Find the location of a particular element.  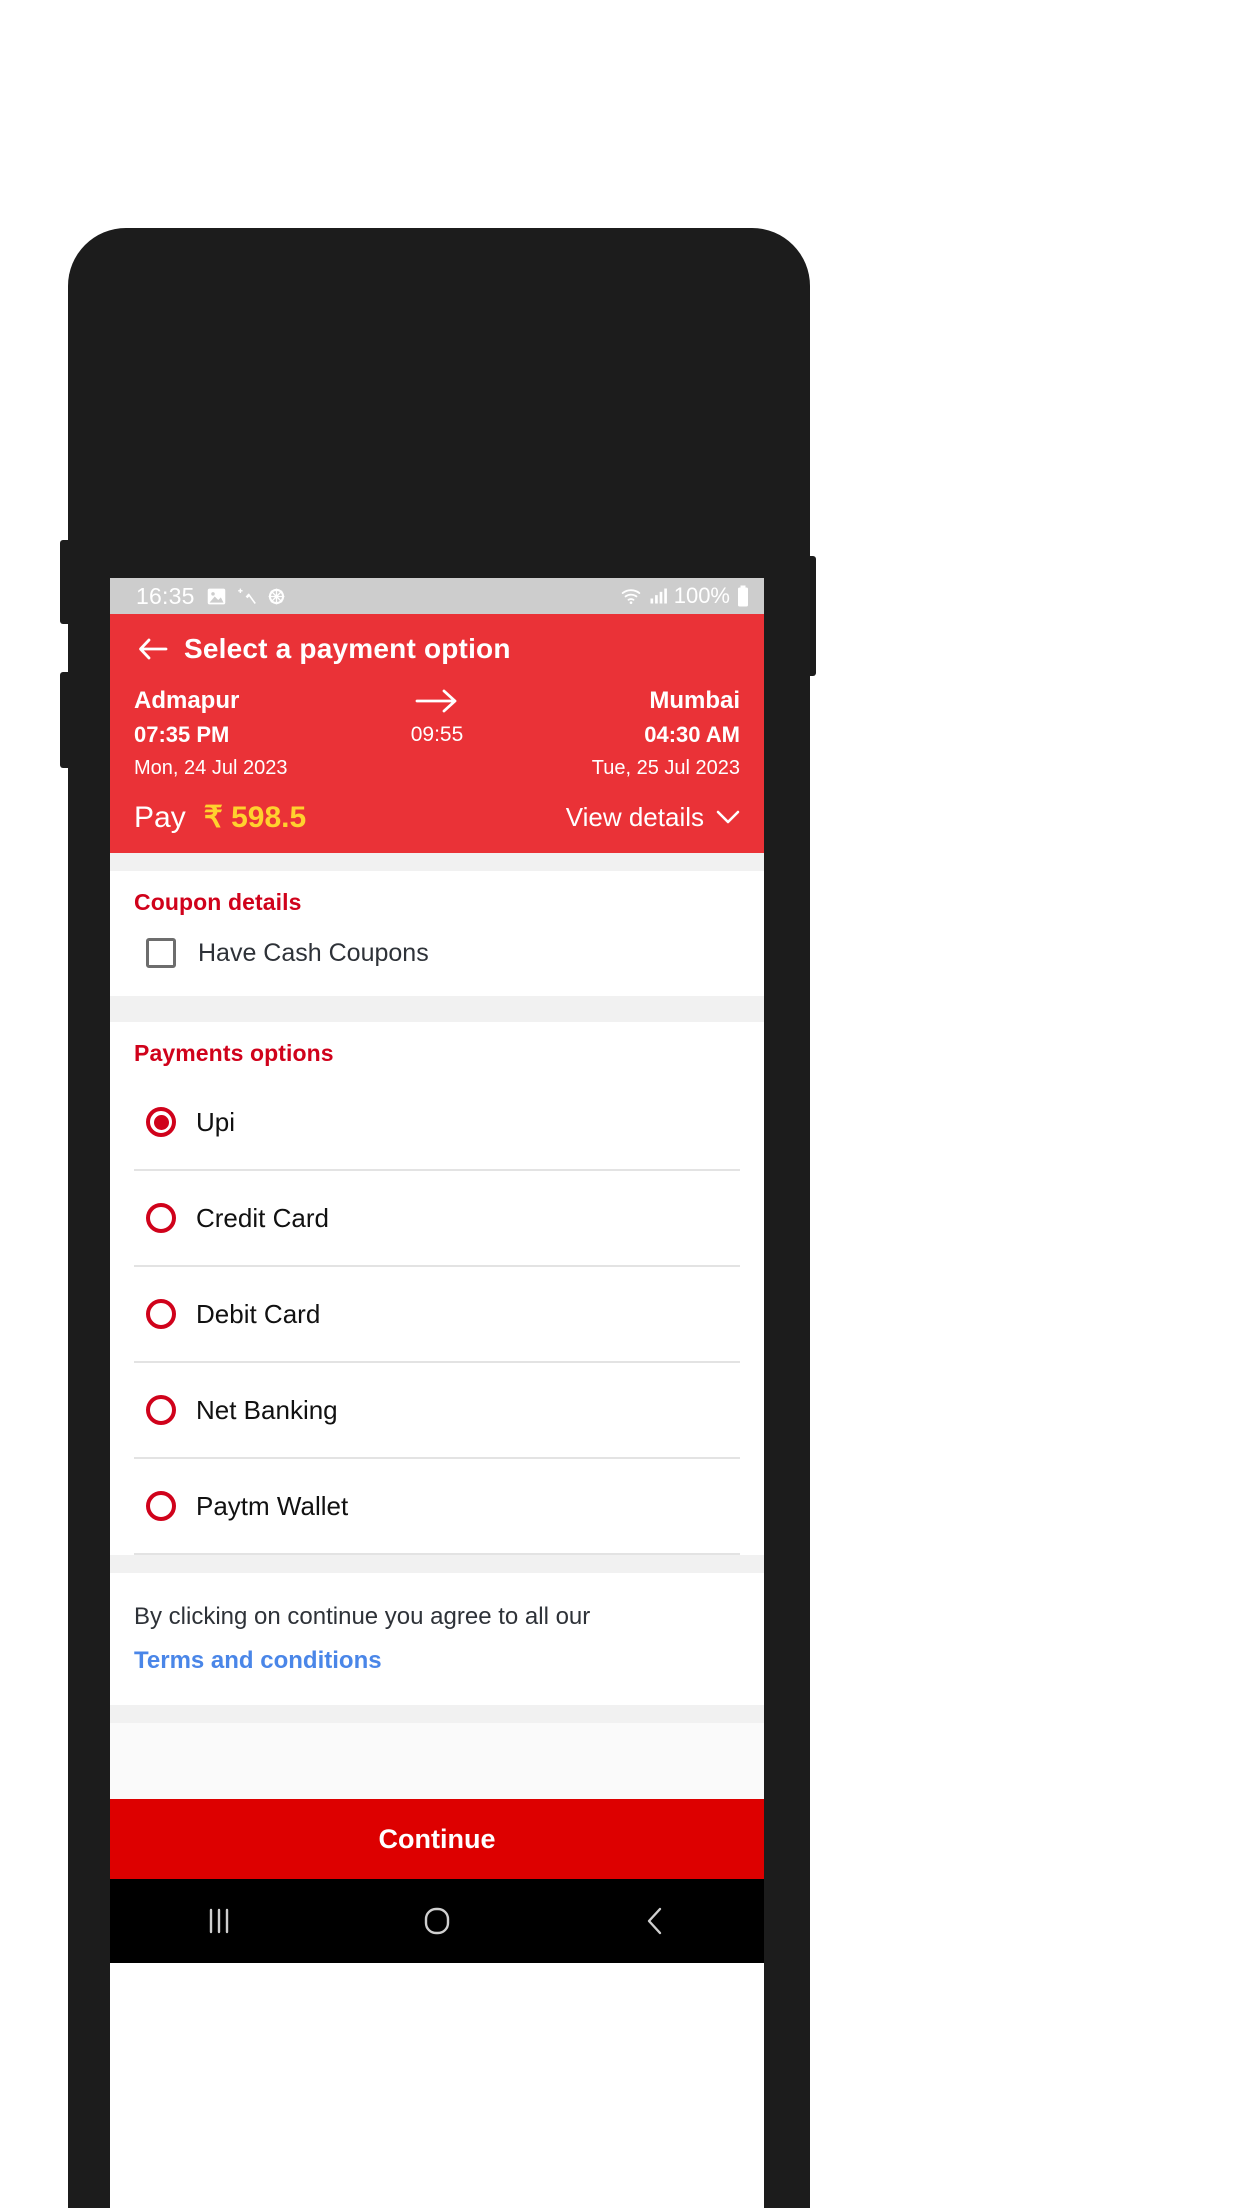

origin-date: Mon, 24 Jul 2023 is located at coordinates (211, 768).